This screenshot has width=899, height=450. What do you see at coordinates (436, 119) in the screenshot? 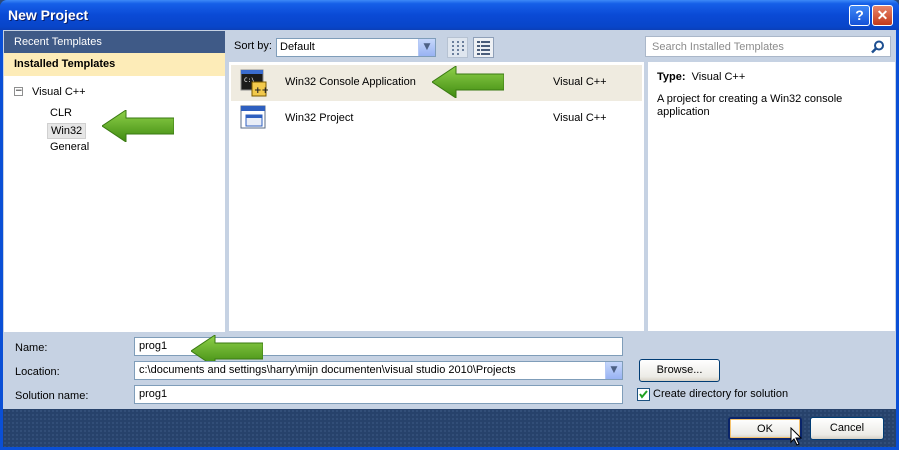
I see `template-item-win32-project: Win32 Project Visual C++` at bounding box center [436, 119].